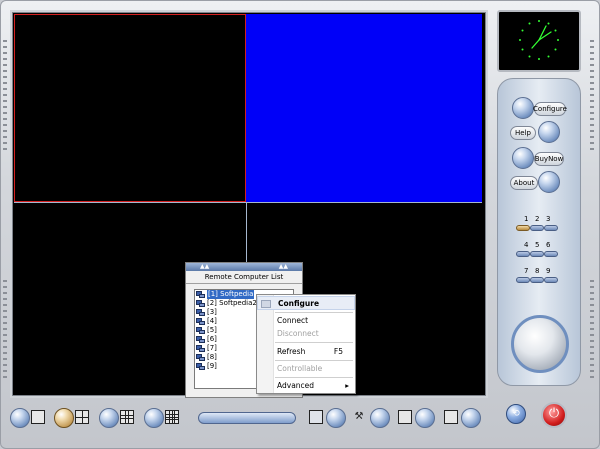  I want to click on menu-item-controllable: Controllable, so click(300, 368).